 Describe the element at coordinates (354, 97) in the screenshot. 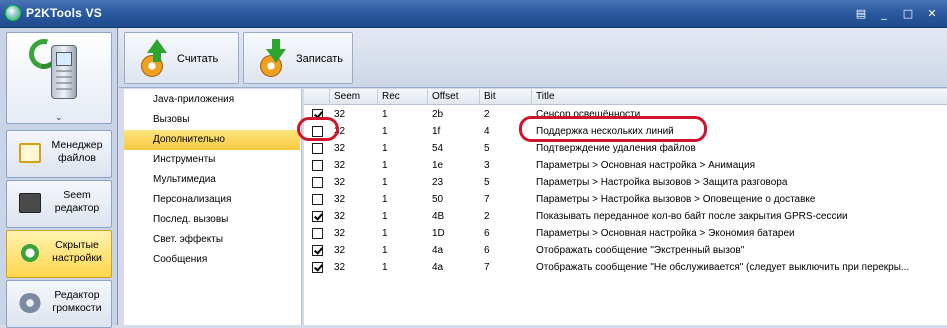

I see `column-header-seem: Seem` at that location.